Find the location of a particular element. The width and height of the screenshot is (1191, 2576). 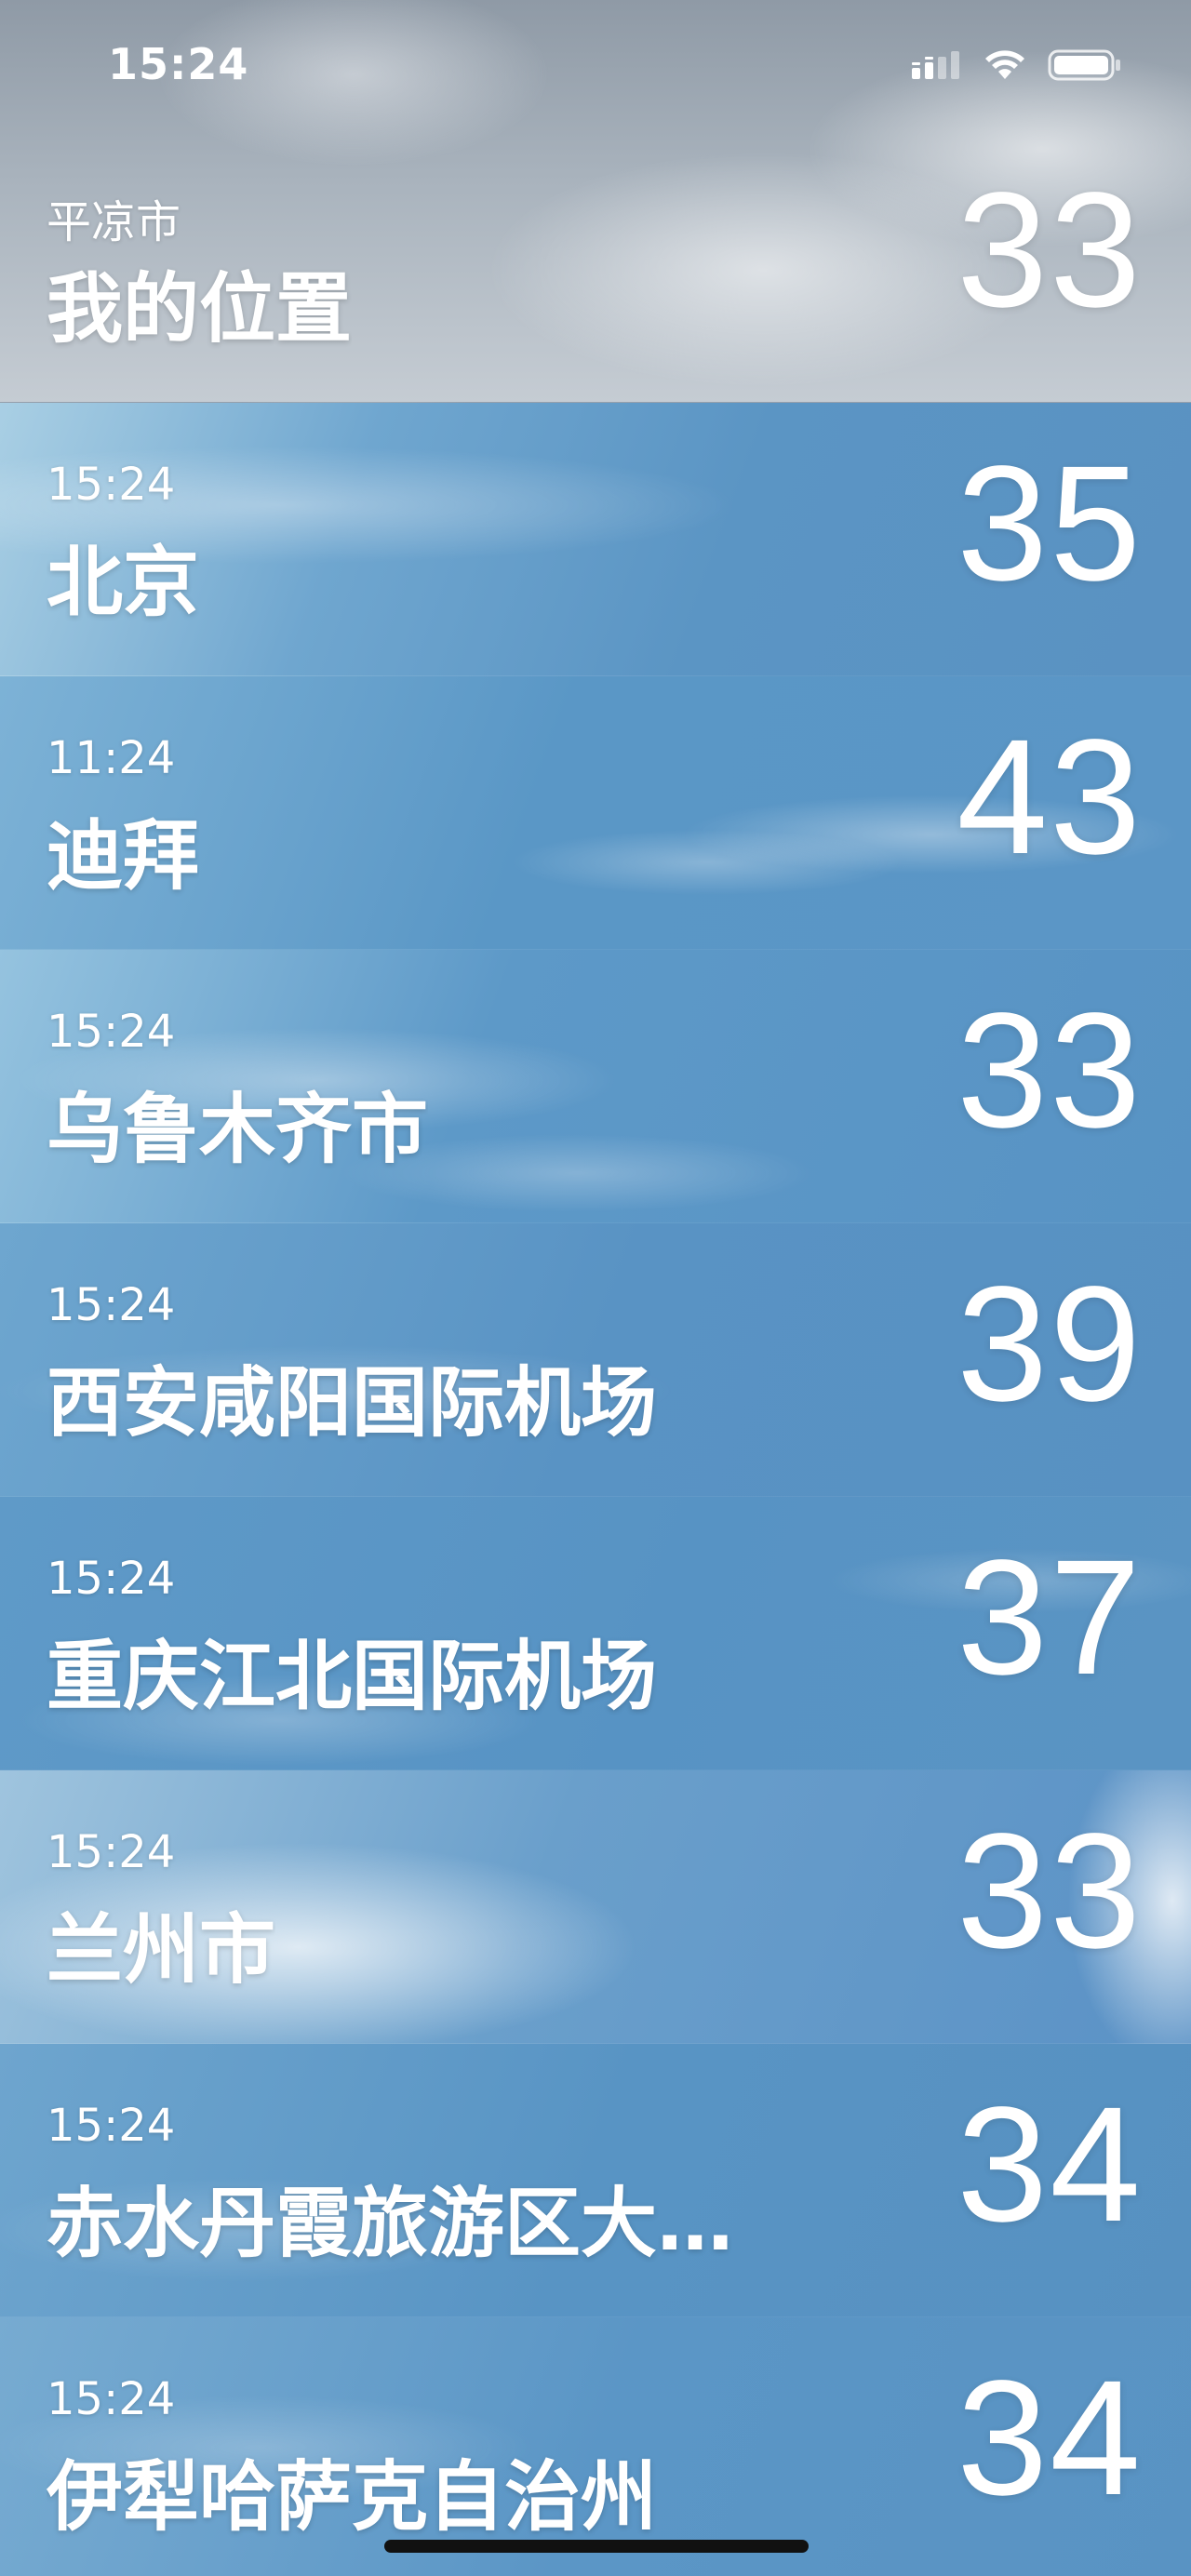

location-title: 迪拜 is located at coordinates (123, 856).